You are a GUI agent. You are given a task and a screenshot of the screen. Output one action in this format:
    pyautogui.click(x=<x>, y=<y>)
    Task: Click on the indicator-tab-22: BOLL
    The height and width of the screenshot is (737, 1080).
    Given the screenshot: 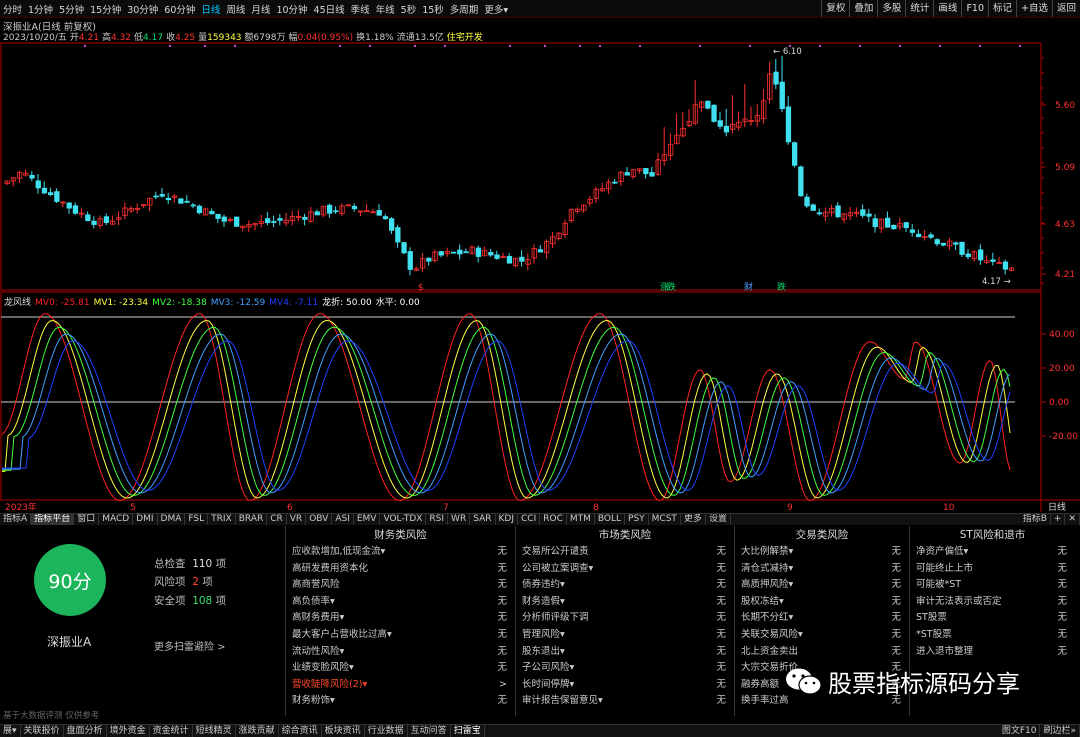 What is the action you would take?
    pyautogui.click(x=610, y=519)
    